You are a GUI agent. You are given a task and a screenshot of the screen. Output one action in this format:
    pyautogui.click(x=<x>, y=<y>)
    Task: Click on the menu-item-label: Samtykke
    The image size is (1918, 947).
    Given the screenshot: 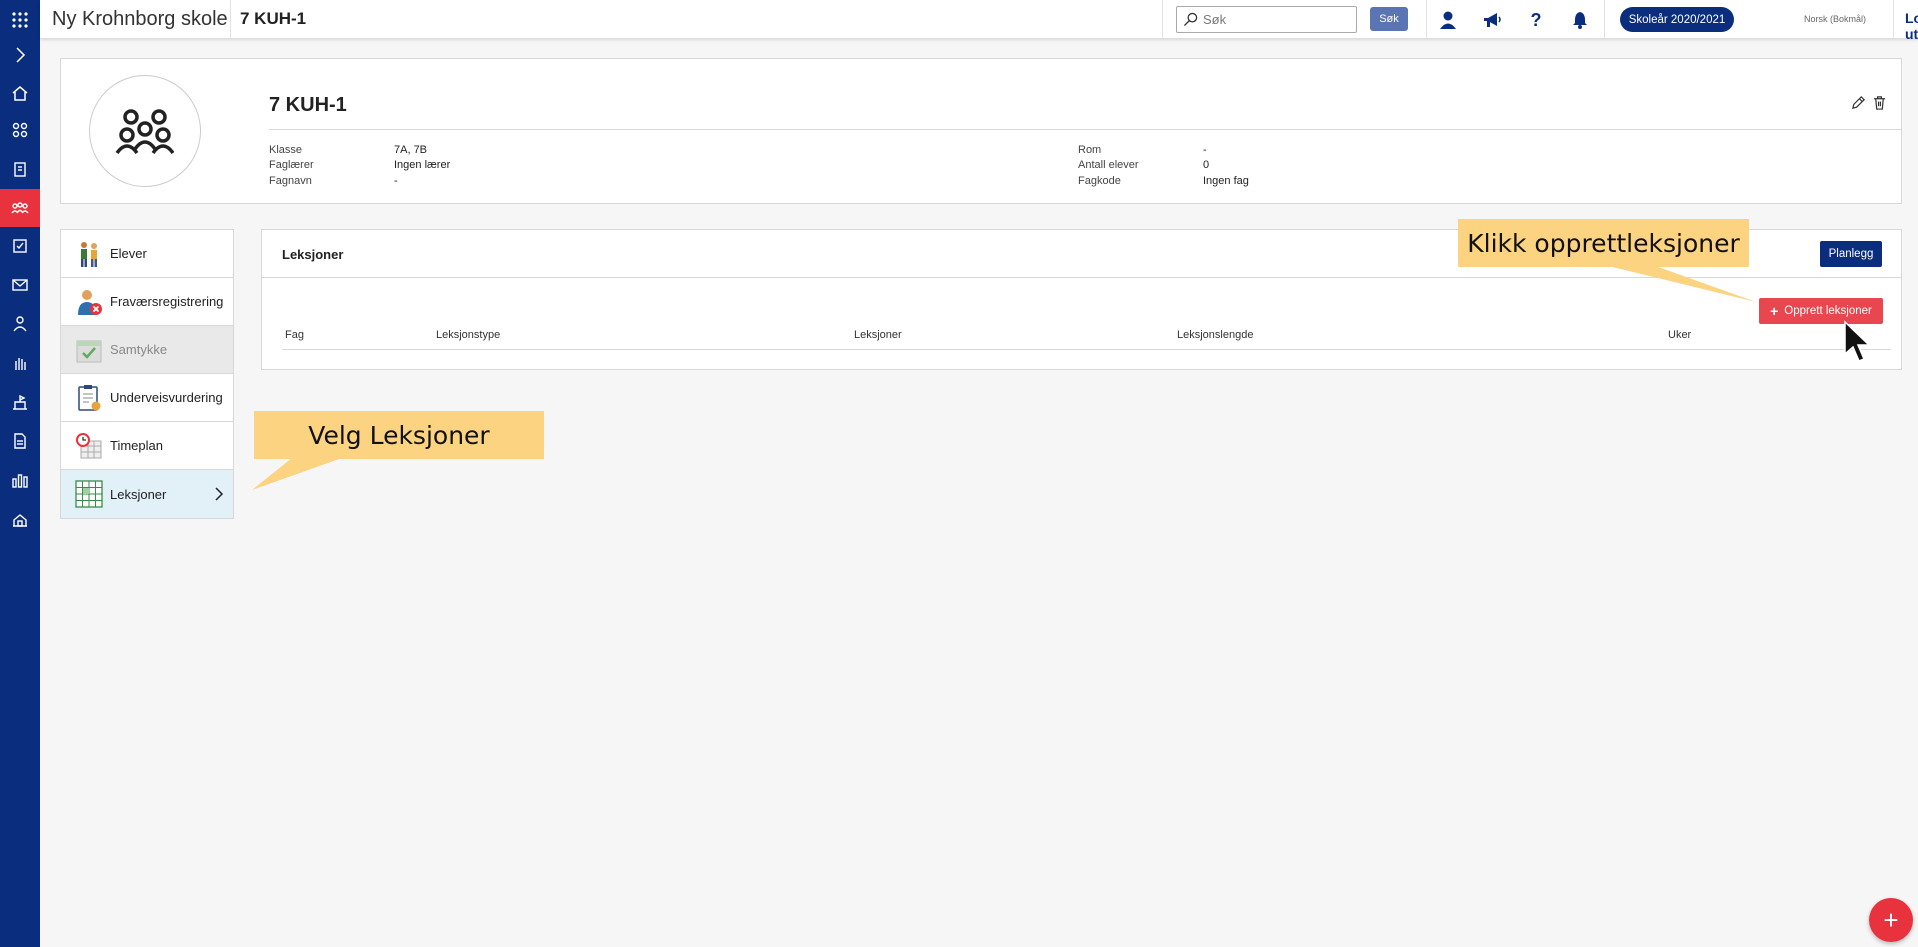 What is the action you would take?
    pyautogui.click(x=139, y=349)
    